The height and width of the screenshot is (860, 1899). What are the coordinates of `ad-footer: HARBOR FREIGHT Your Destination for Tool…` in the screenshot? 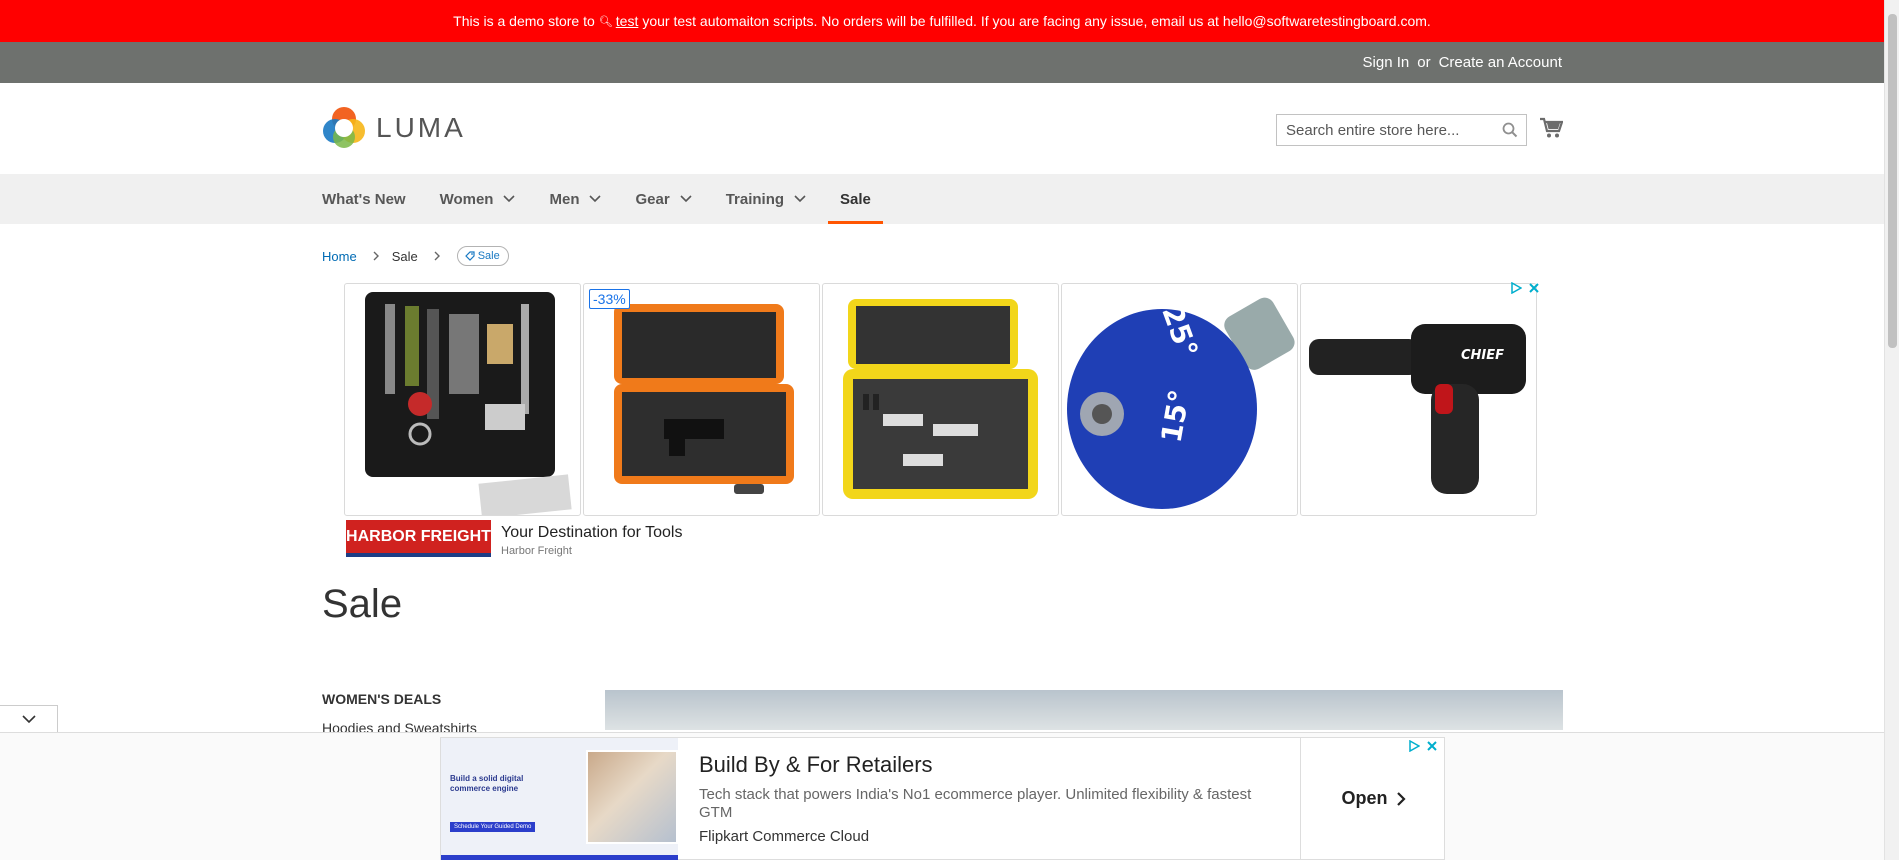 It's located at (646, 539).